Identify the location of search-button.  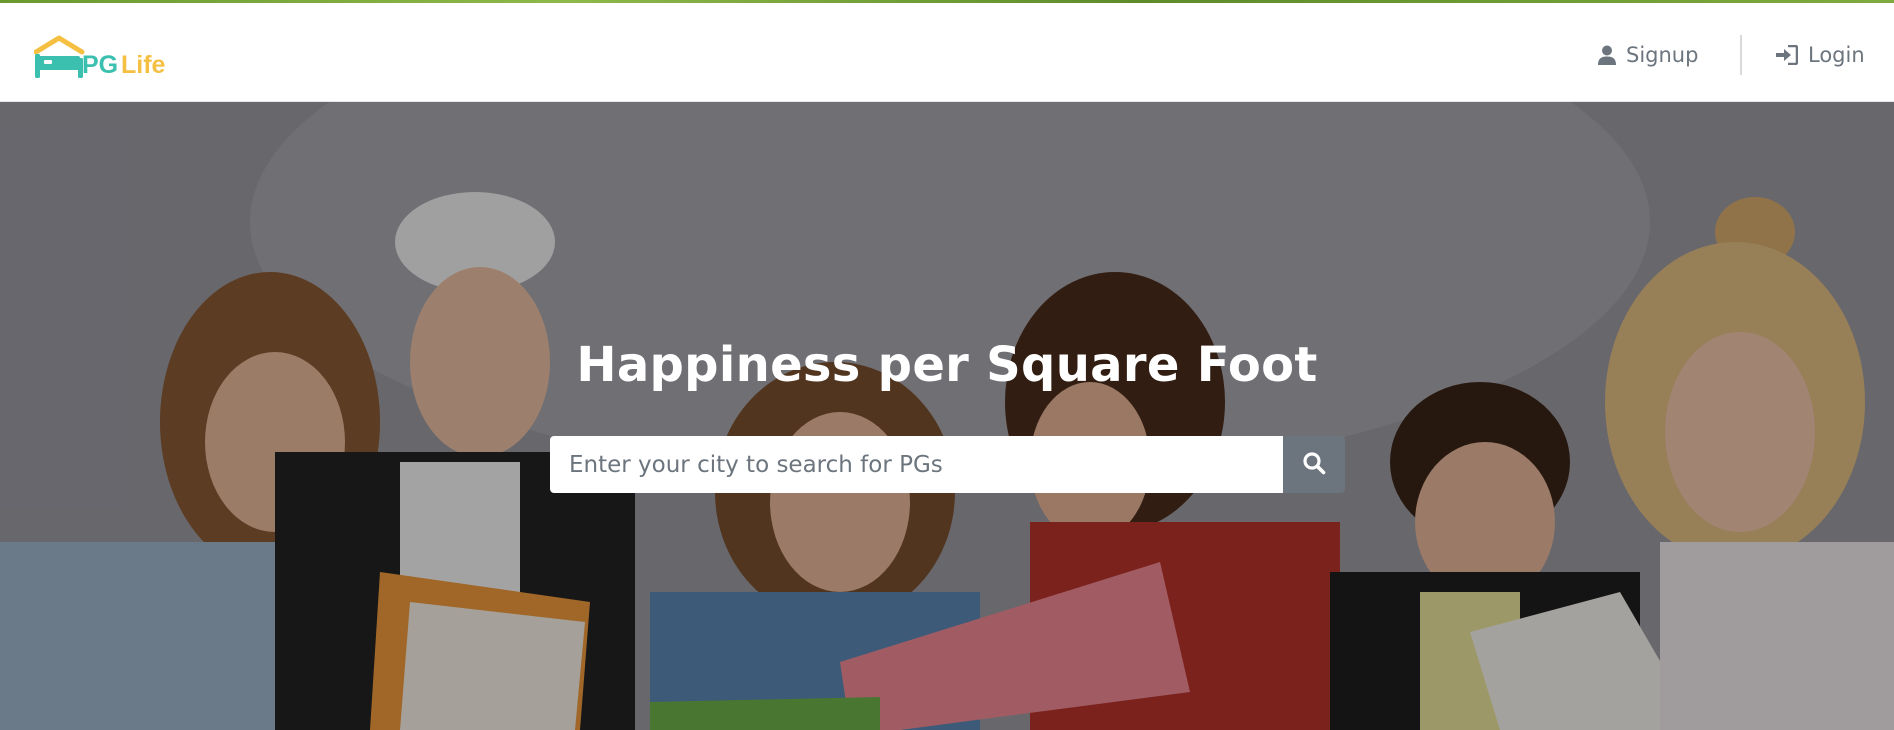
(1314, 464).